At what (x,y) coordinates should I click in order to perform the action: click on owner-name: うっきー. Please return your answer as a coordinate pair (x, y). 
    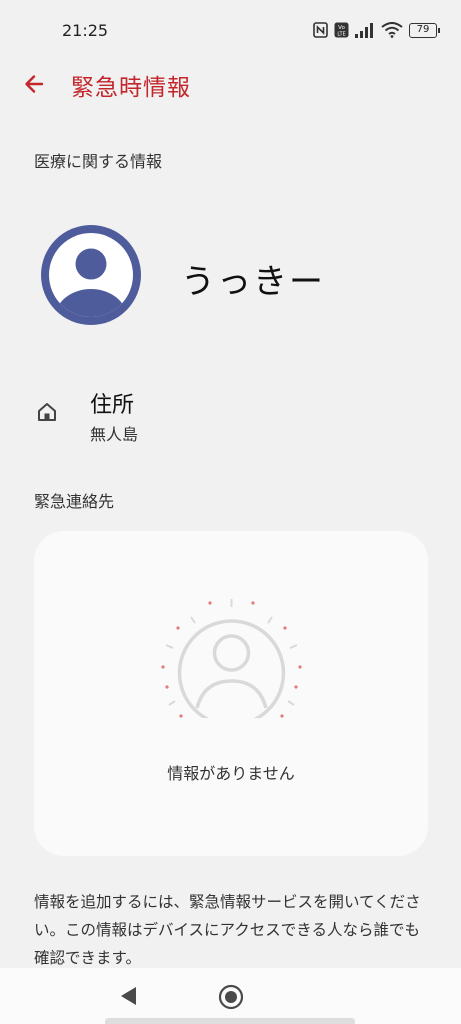
    Looking at the image, I should click on (253, 282).